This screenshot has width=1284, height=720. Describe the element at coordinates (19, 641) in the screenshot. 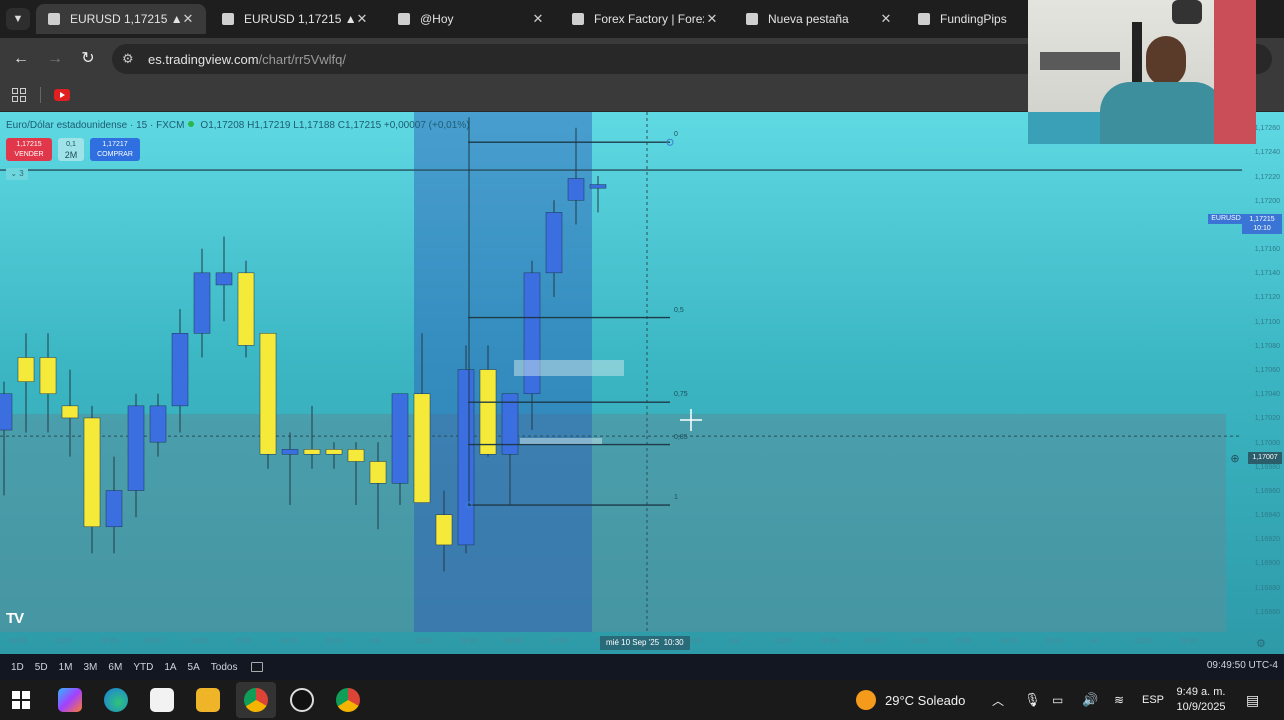

I see `time-tick-label: 00:00` at that location.